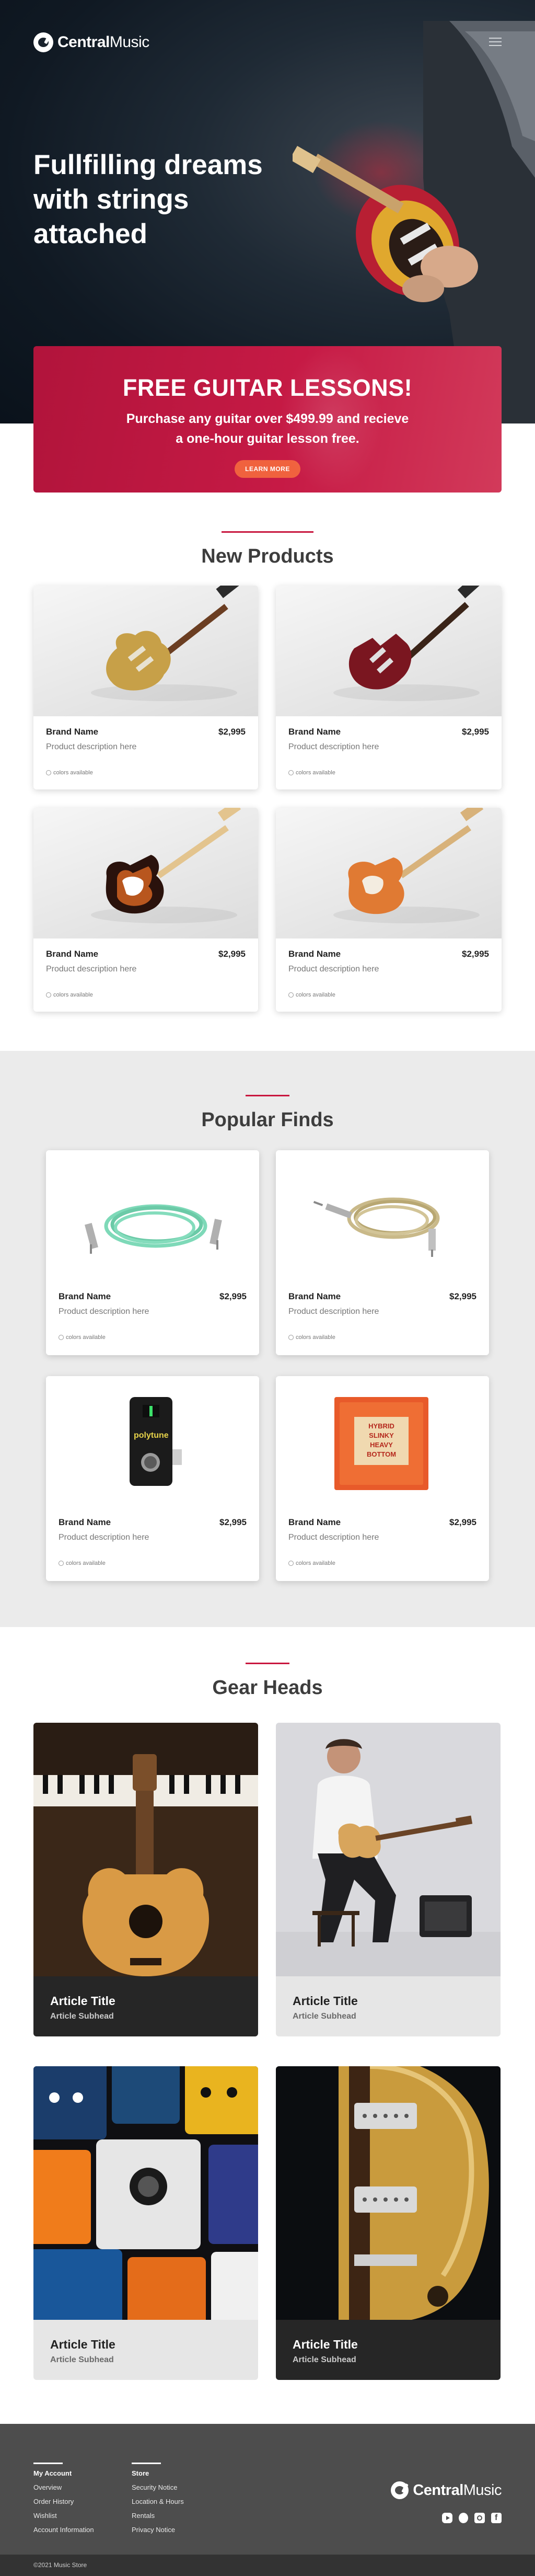 The height and width of the screenshot is (2576, 535). What do you see at coordinates (158, 2487) in the screenshot?
I see `footer-link-security-notice: Security Notice` at bounding box center [158, 2487].